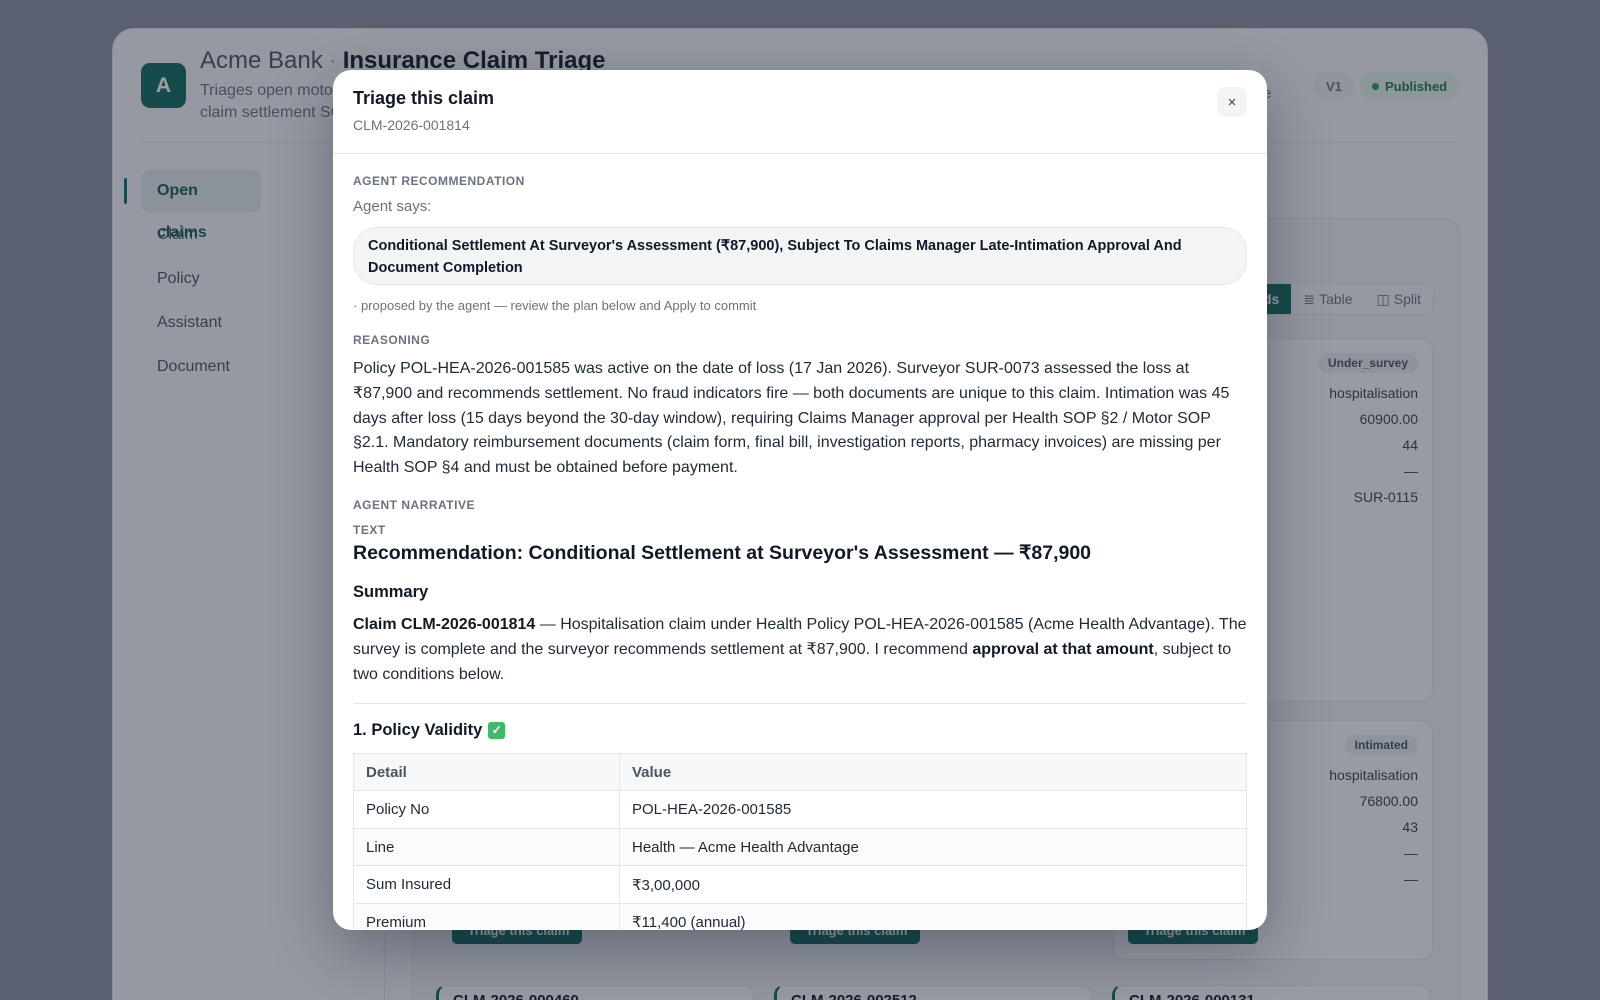 The image size is (1600, 1000). Describe the element at coordinates (933, 809) in the screenshot. I see `table-cell-value: POL-HEA-2026-001585` at that location.